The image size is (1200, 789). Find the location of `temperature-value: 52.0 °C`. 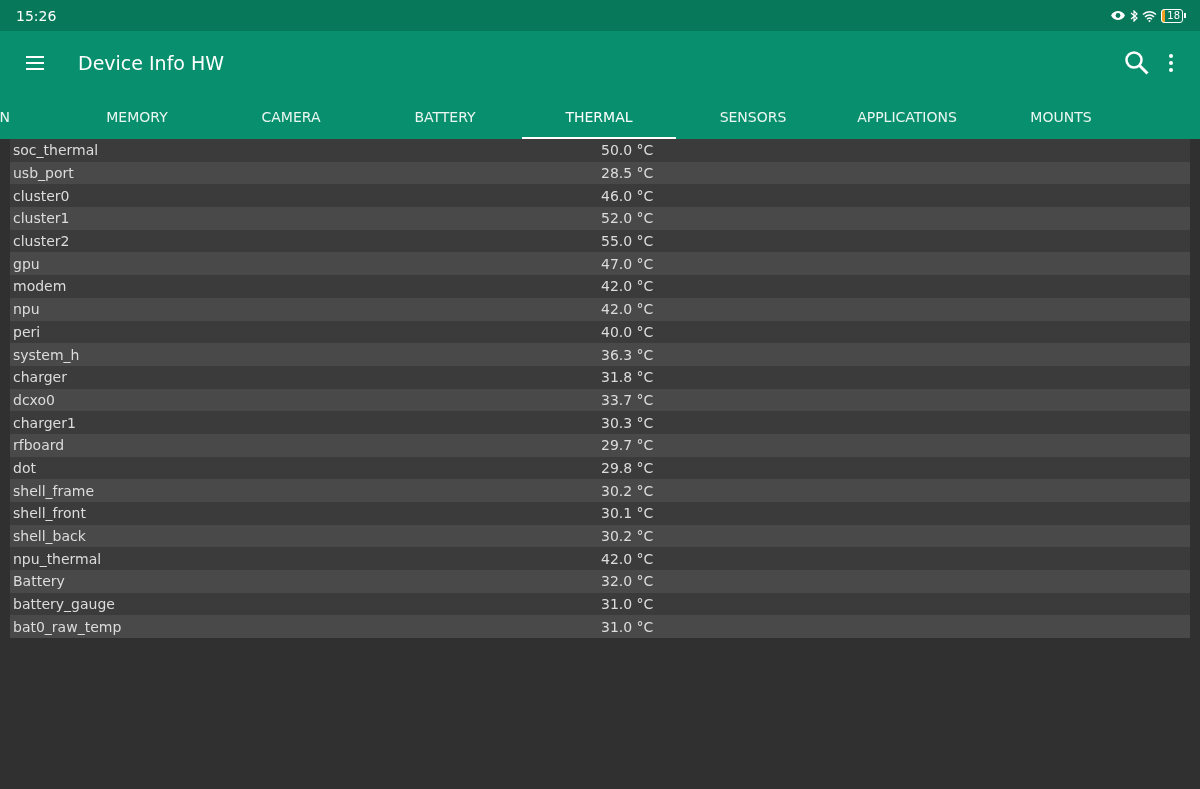

temperature-value: 52.0 °C is located at coordinates (627, 218).